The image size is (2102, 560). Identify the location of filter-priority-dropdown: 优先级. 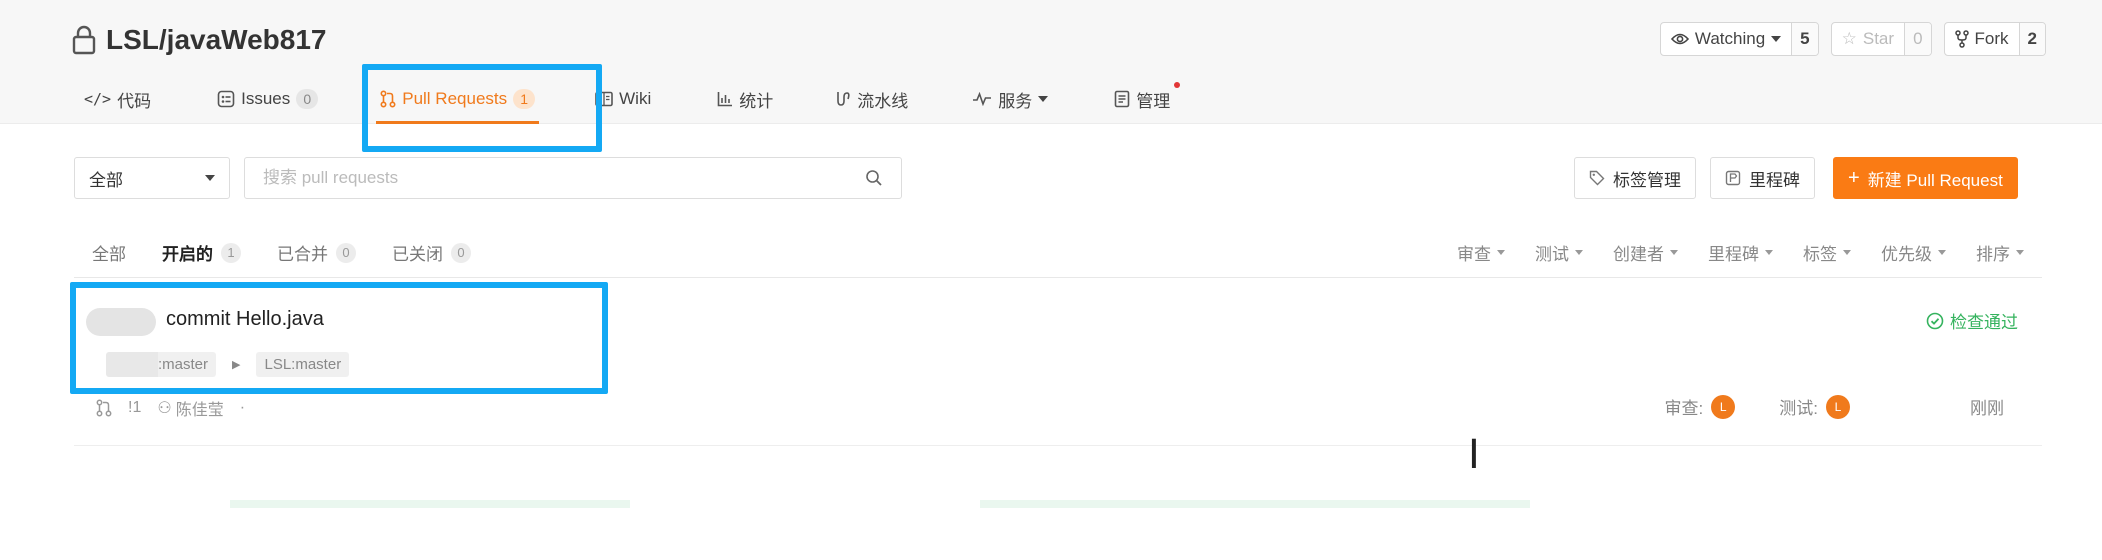
(1913, 252).